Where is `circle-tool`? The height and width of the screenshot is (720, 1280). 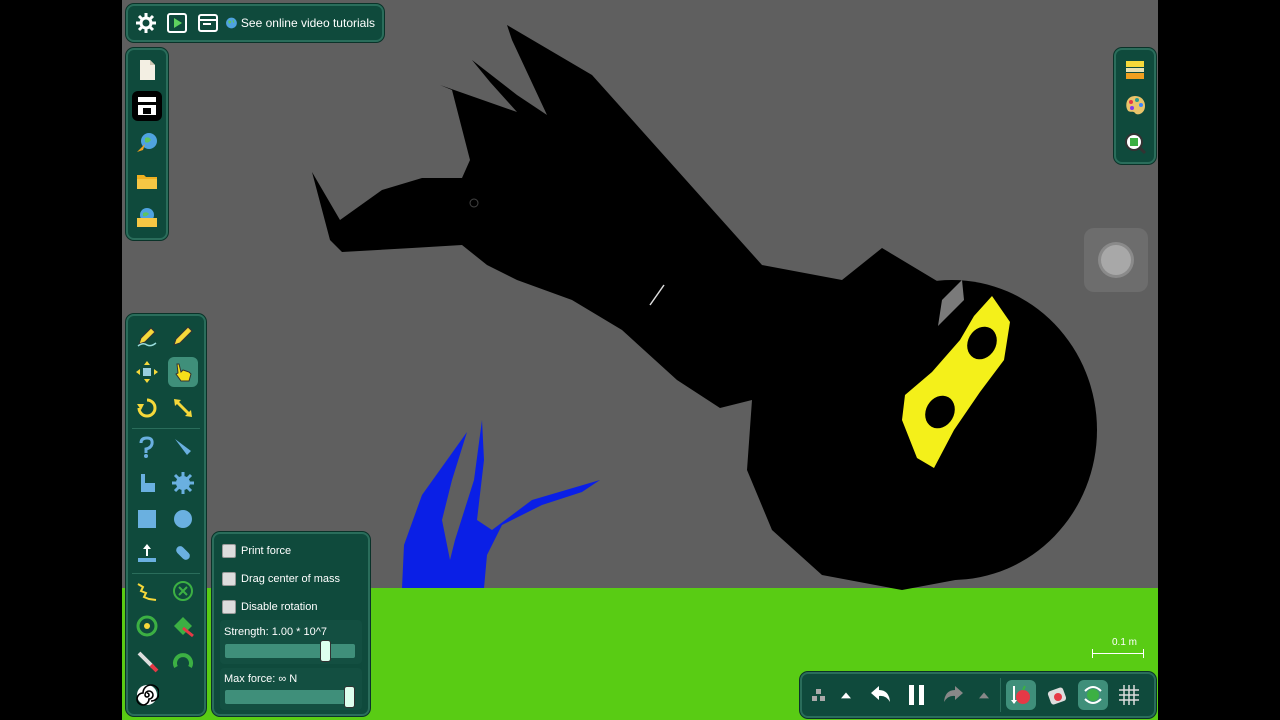
circle-tool is located at coordinates (183, 519).